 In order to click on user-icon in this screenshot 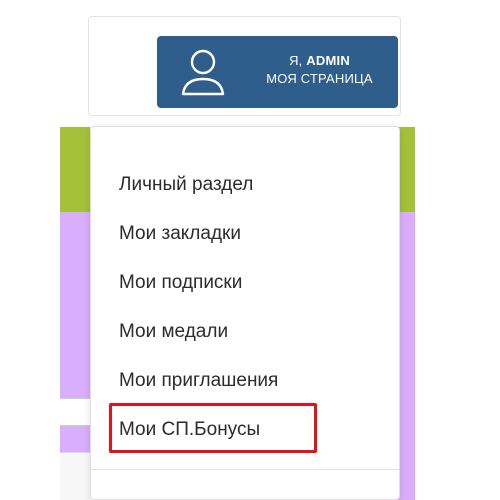, I will do `click(203, 72)`.